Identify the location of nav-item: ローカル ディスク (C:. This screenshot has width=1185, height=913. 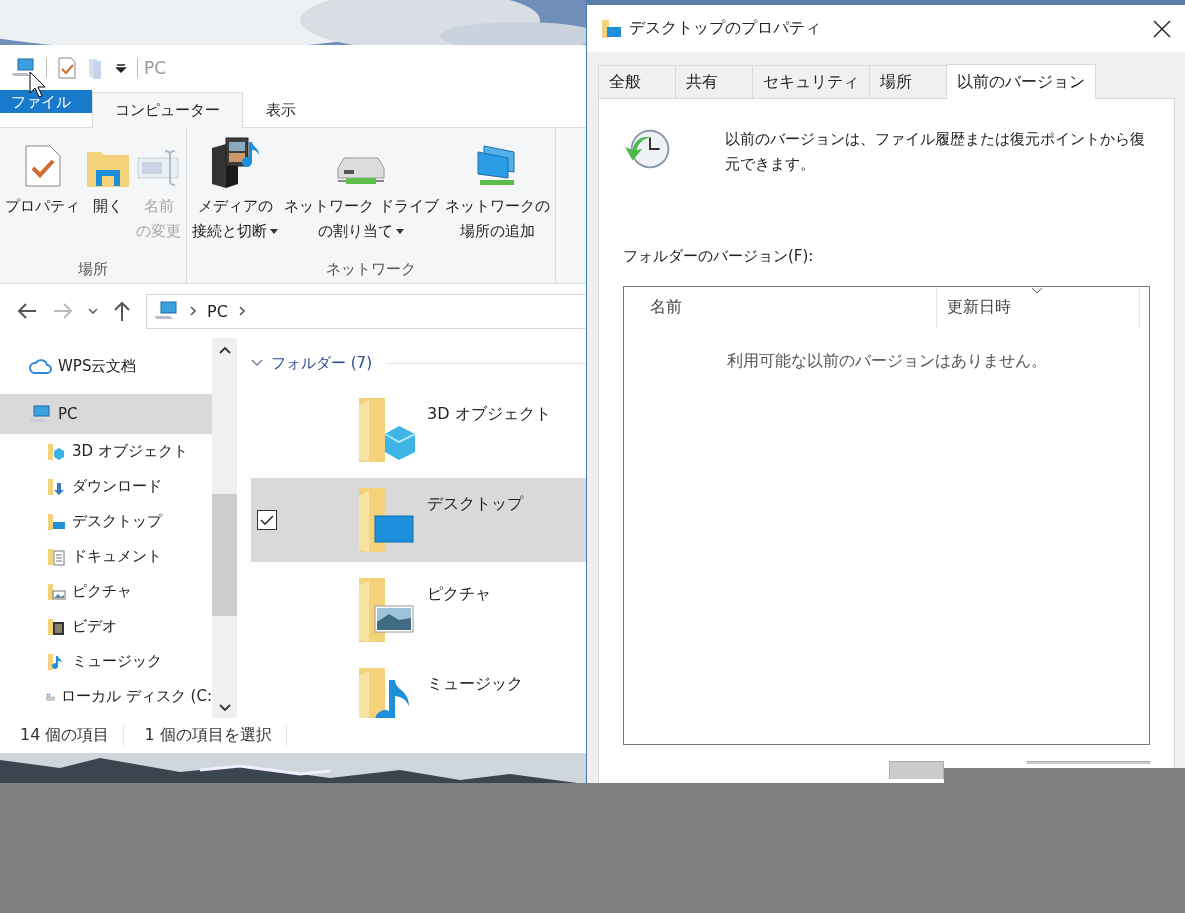
(106, 696).